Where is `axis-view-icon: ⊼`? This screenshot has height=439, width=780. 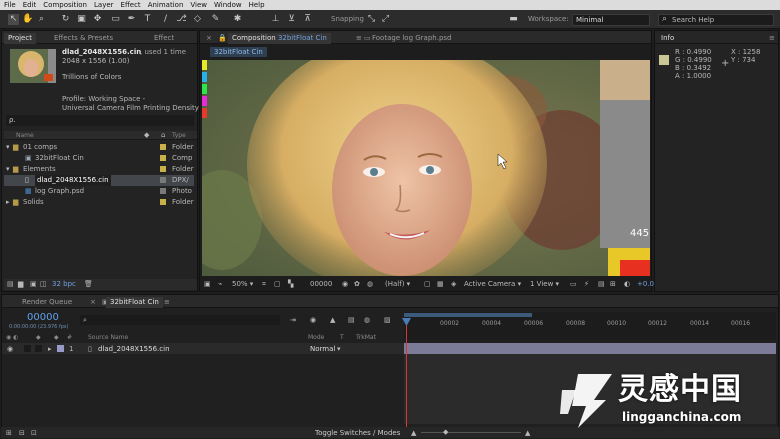
axis-view-icon: ⊼ is located at coordinates (307, 19).